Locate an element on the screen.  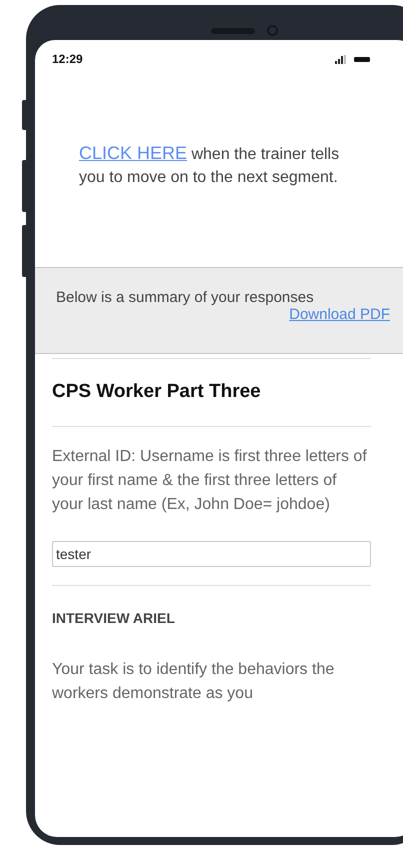
camera-dot is located at coordinates (272, 30).